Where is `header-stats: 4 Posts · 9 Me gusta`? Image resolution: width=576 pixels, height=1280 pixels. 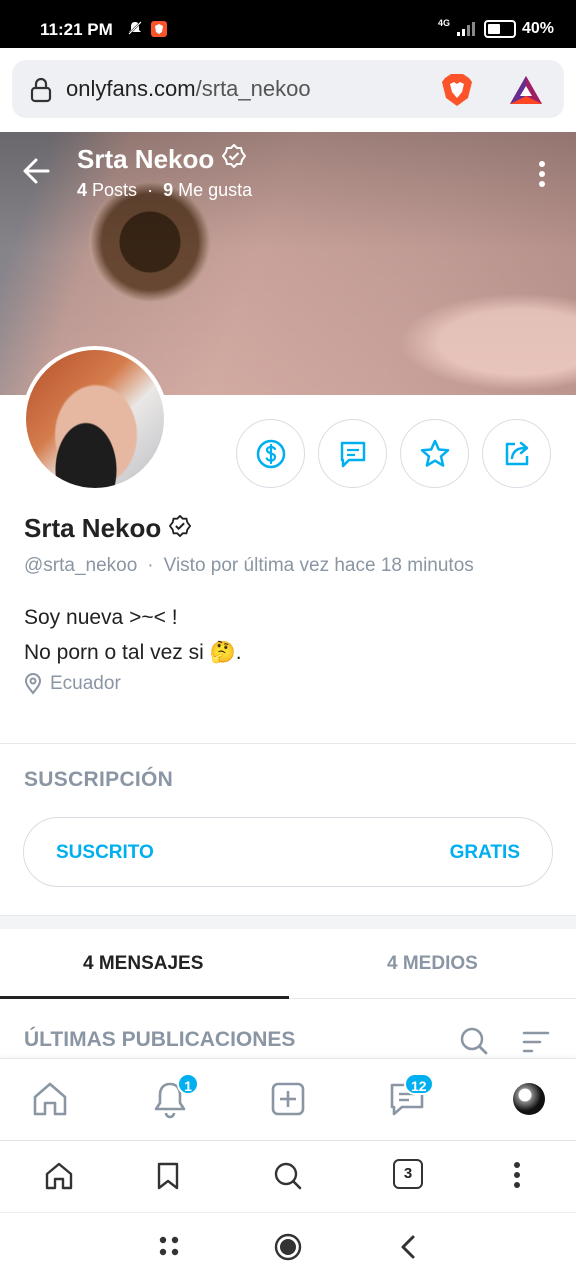
header-stats: 4 Posts · 9 Me gusta is located at coordinates (164, 190).